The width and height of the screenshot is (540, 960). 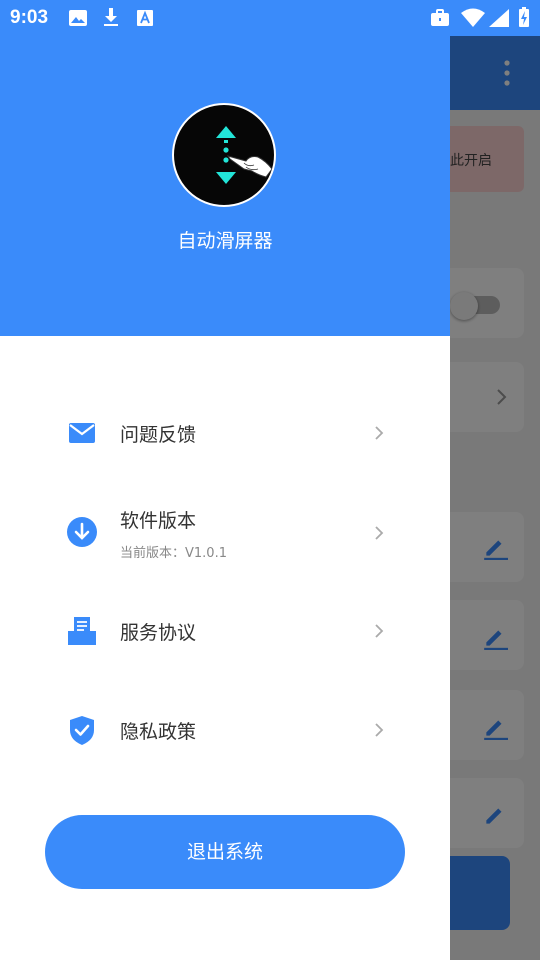 I want to click on status-bar: 9:03, so click(x=270, y=18).